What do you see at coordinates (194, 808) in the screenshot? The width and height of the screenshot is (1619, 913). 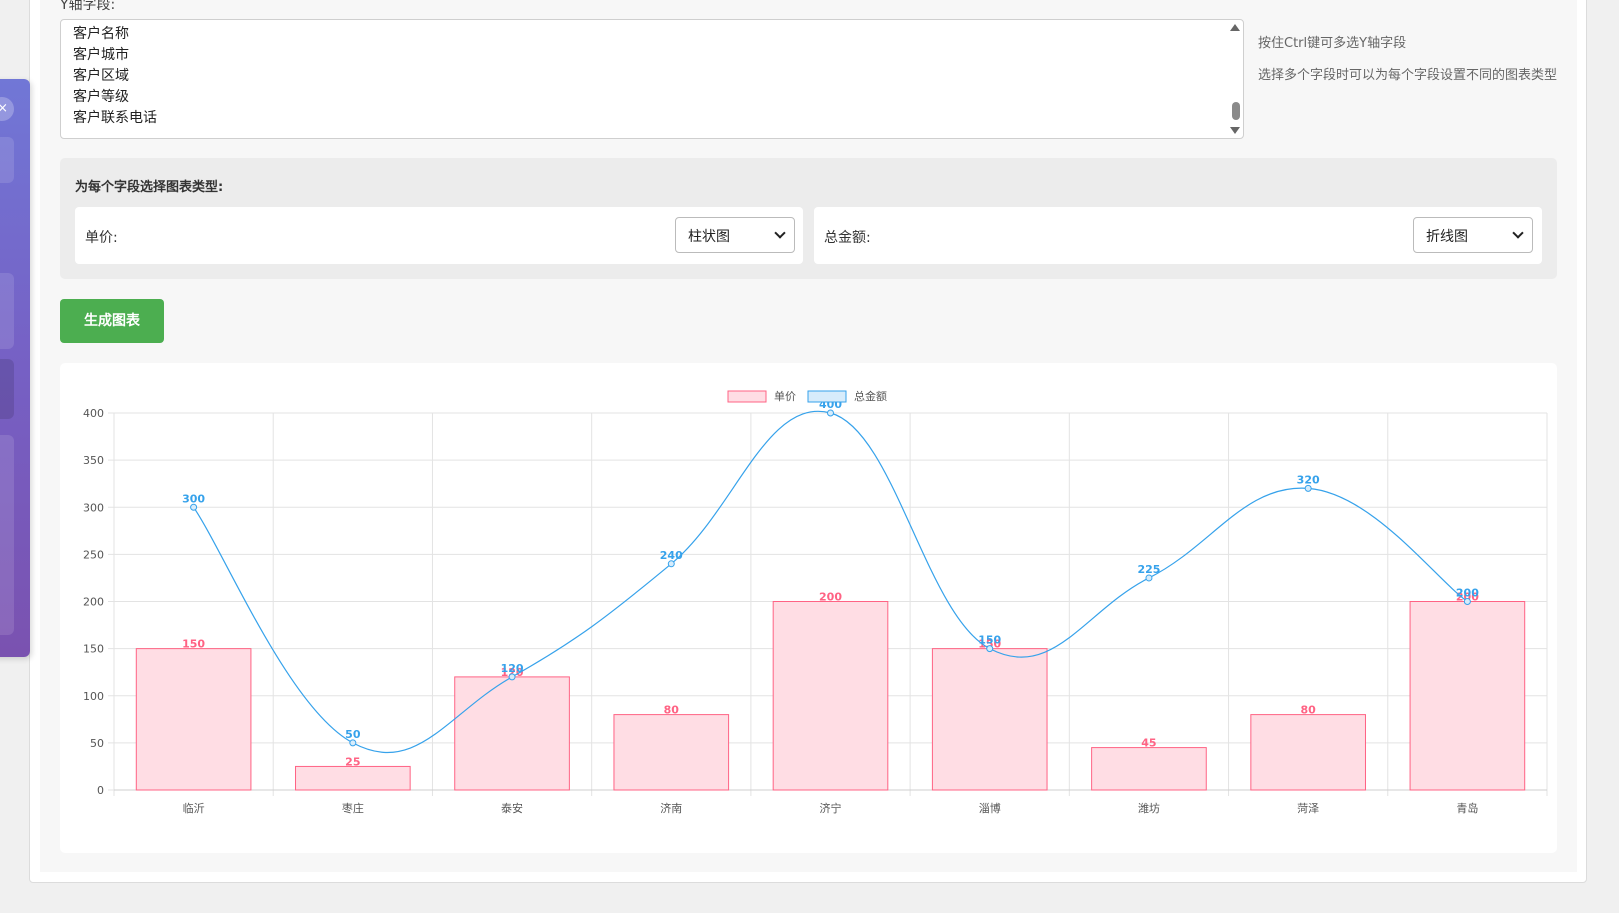 I see `x-tick-label: 临沂` at bounding box center [194, 808].